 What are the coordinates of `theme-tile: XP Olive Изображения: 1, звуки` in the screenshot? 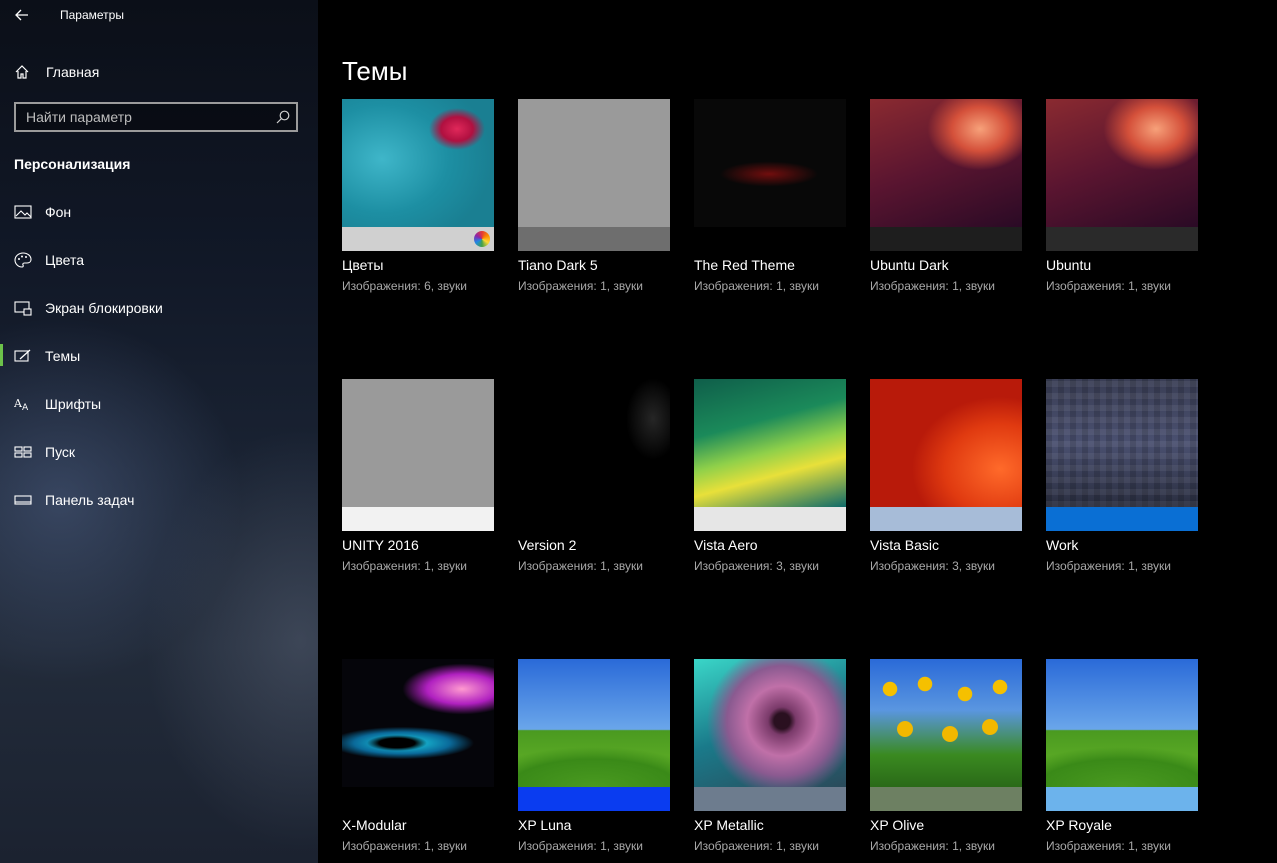 It's located at (946, 756).